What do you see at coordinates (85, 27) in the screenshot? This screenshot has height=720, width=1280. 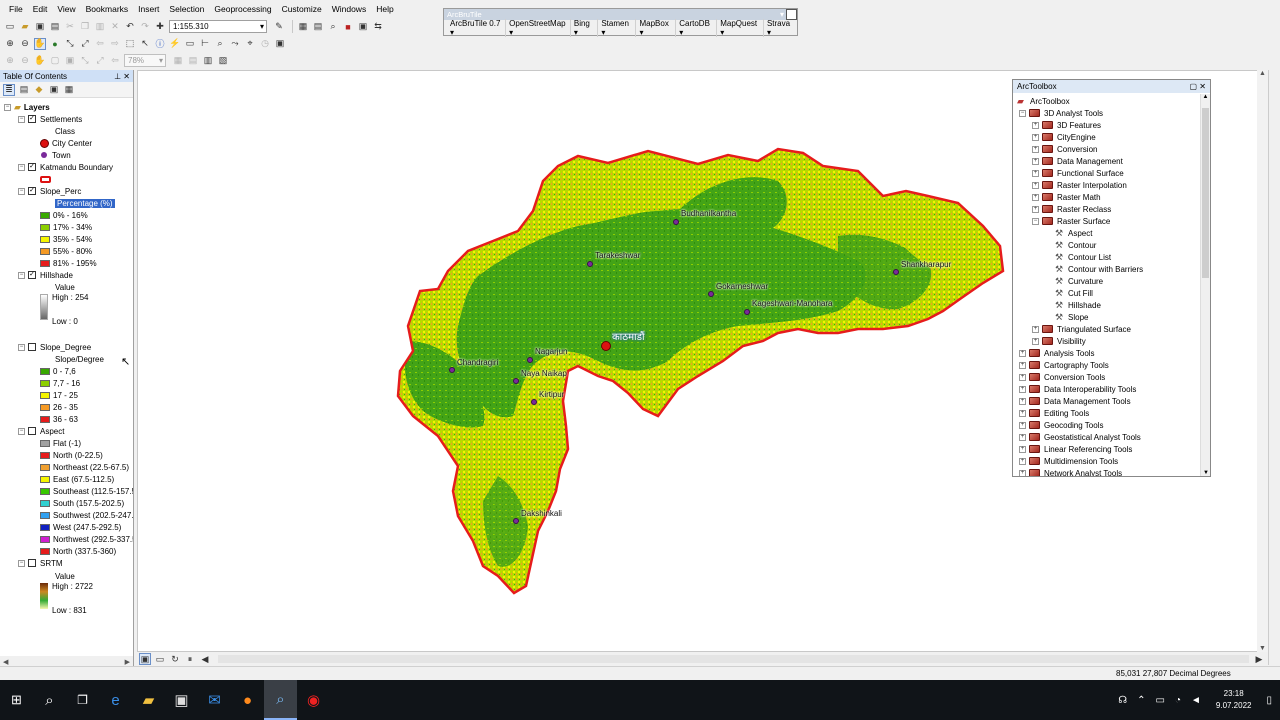 I see `copy-icon: ❐` at bounding box center [85, 27].